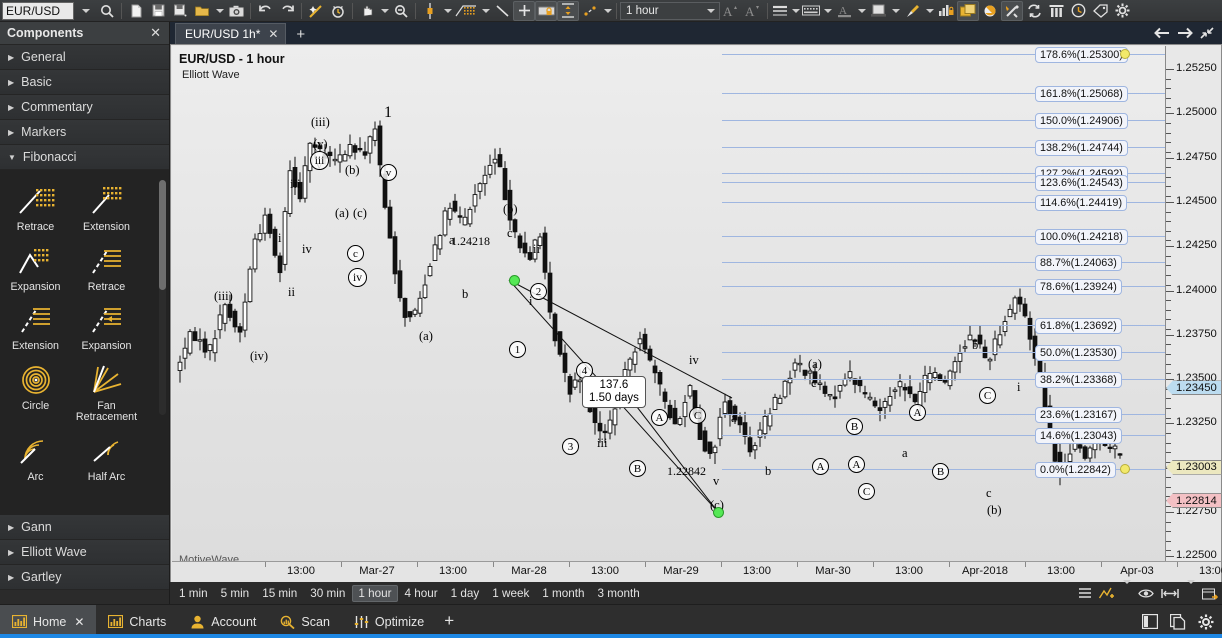  What do you see at coordinates (158, 11) in the screenshot?
I see `save-icon` at bounding box center [158, 11].